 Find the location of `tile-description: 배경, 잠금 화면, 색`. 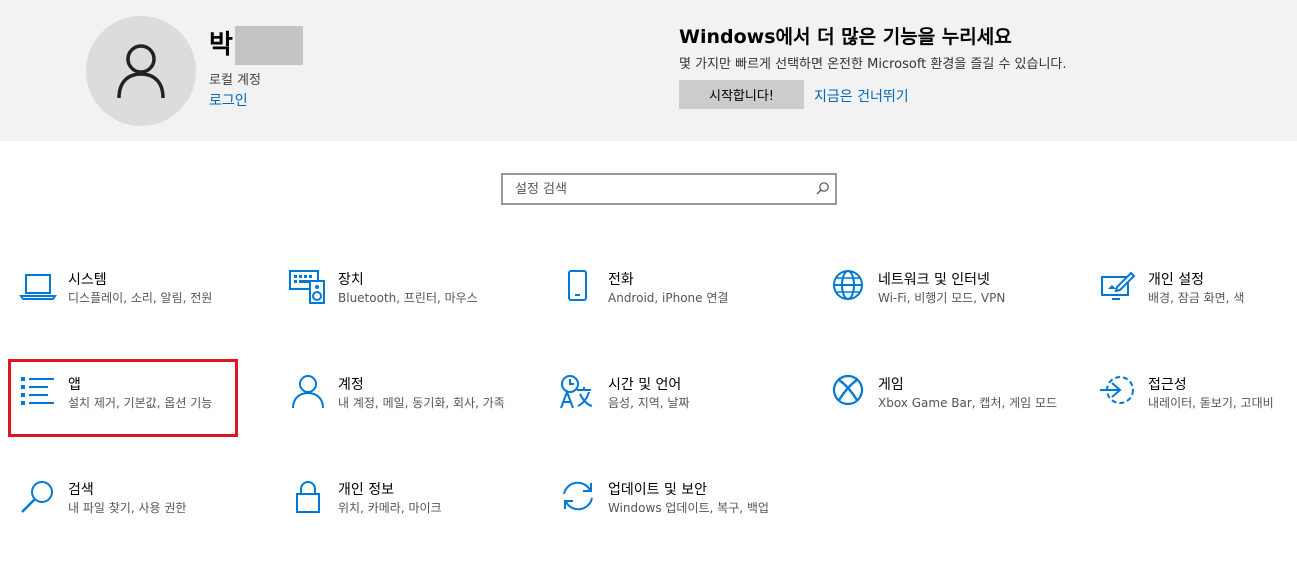

tile-description: 배경, 잠금 화면, 색 is located at coordinates (1196, 298).